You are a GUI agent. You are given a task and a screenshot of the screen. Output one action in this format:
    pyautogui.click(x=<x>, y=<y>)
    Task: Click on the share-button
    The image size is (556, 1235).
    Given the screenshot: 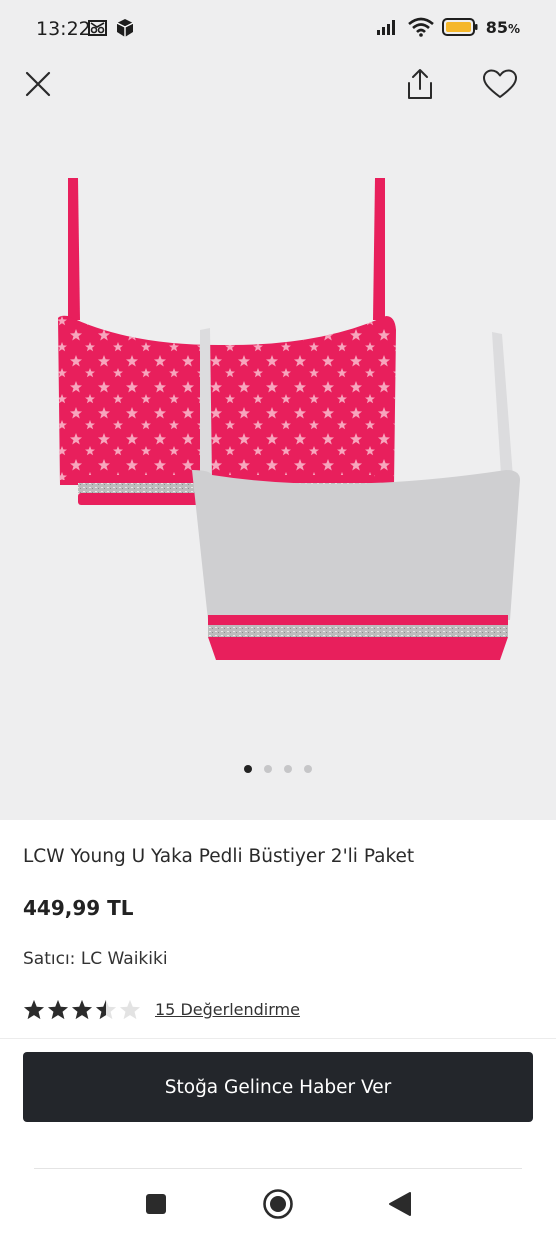 What is the action you would take?
    pyautogui.click(x=420, y=84)
    